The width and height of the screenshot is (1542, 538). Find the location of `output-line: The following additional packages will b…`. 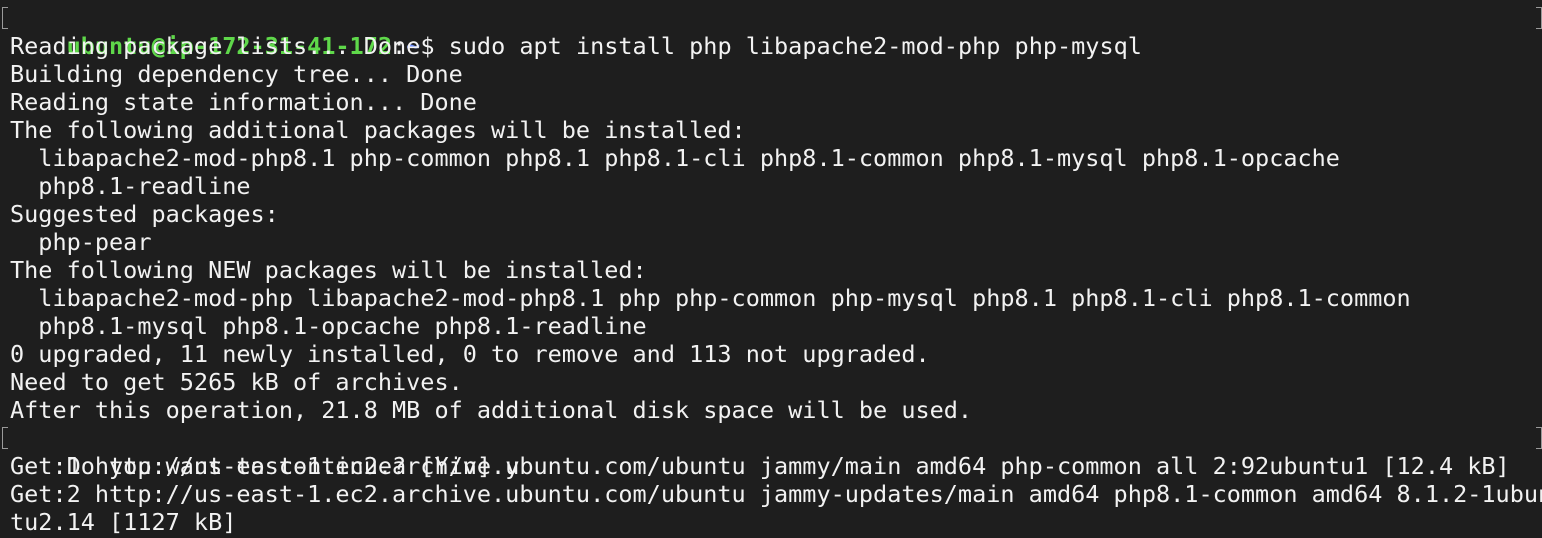

output-line: The following additional packages will b… is located at coordinates (378, 130).